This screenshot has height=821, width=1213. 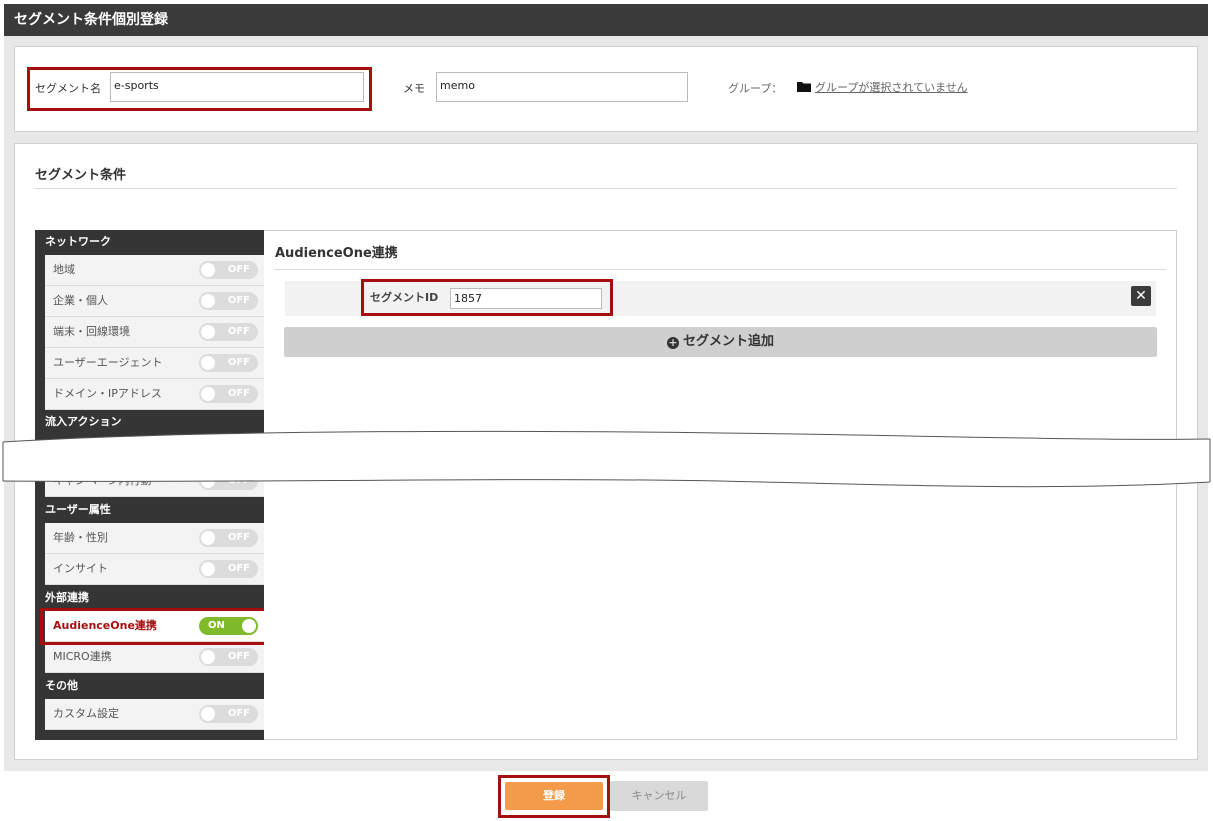 I want to click on category-external: 外部連携, so click(x=149, y=598).